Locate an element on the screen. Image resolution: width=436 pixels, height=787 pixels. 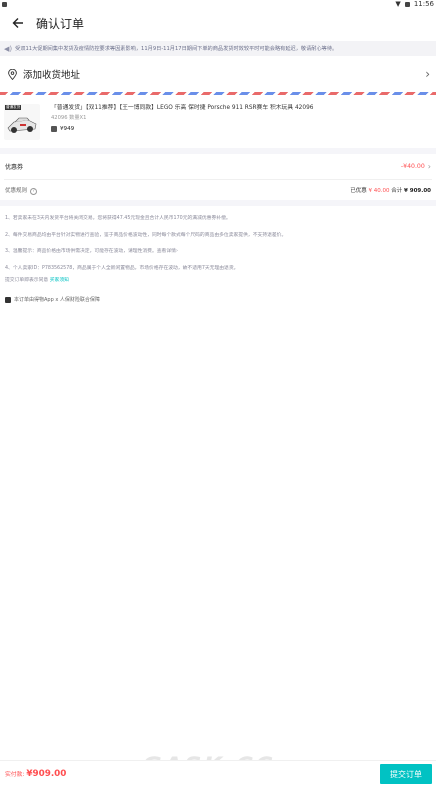
add-address-row: 添加收货地址 › is located at coordinates (218, 74).